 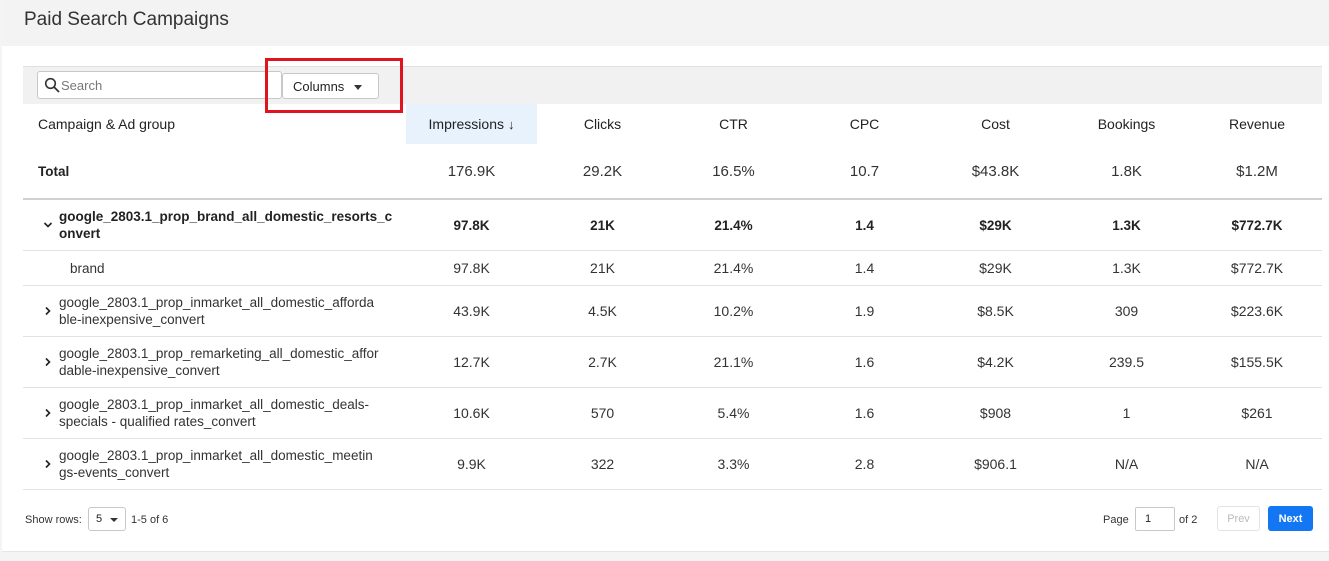 What do you see at coordinates (471, 464) in the screenshot?
I see `impressions-cell: 9.9K` at bounding box center [471, 464].